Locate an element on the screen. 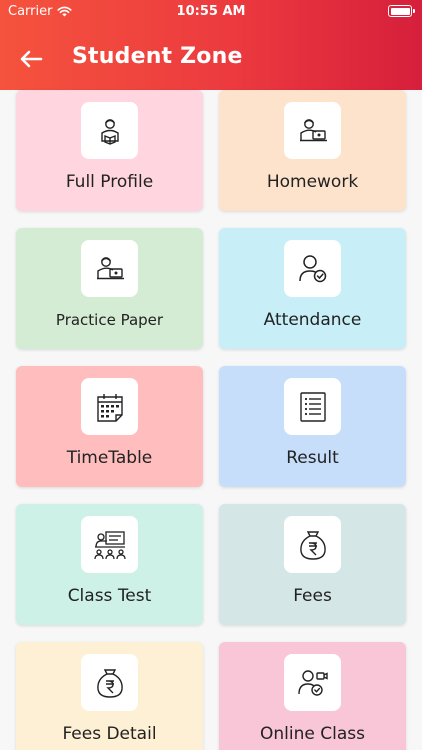 The image size is (422, 750). tile-label: Fees Detail is located at coordinates (109, 734).